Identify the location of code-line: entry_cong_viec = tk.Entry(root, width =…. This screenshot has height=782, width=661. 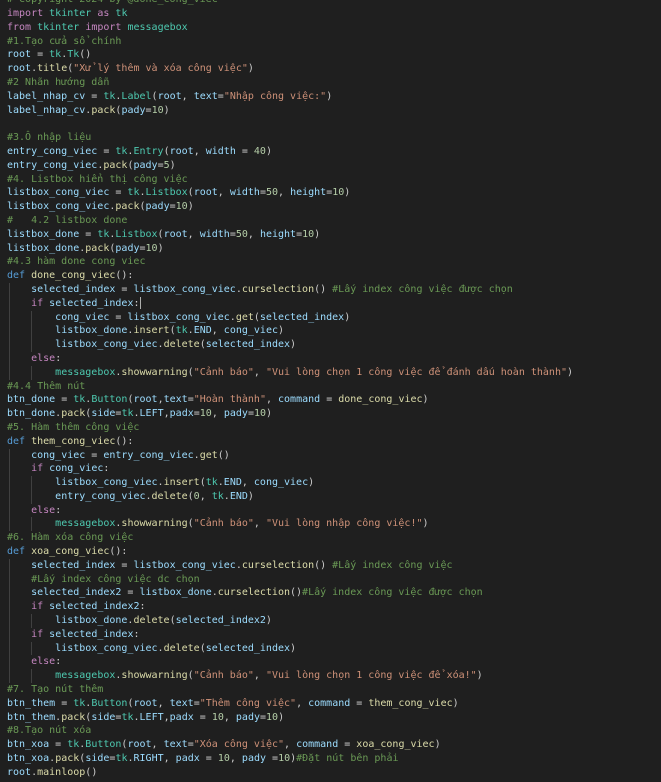
(330, 152).